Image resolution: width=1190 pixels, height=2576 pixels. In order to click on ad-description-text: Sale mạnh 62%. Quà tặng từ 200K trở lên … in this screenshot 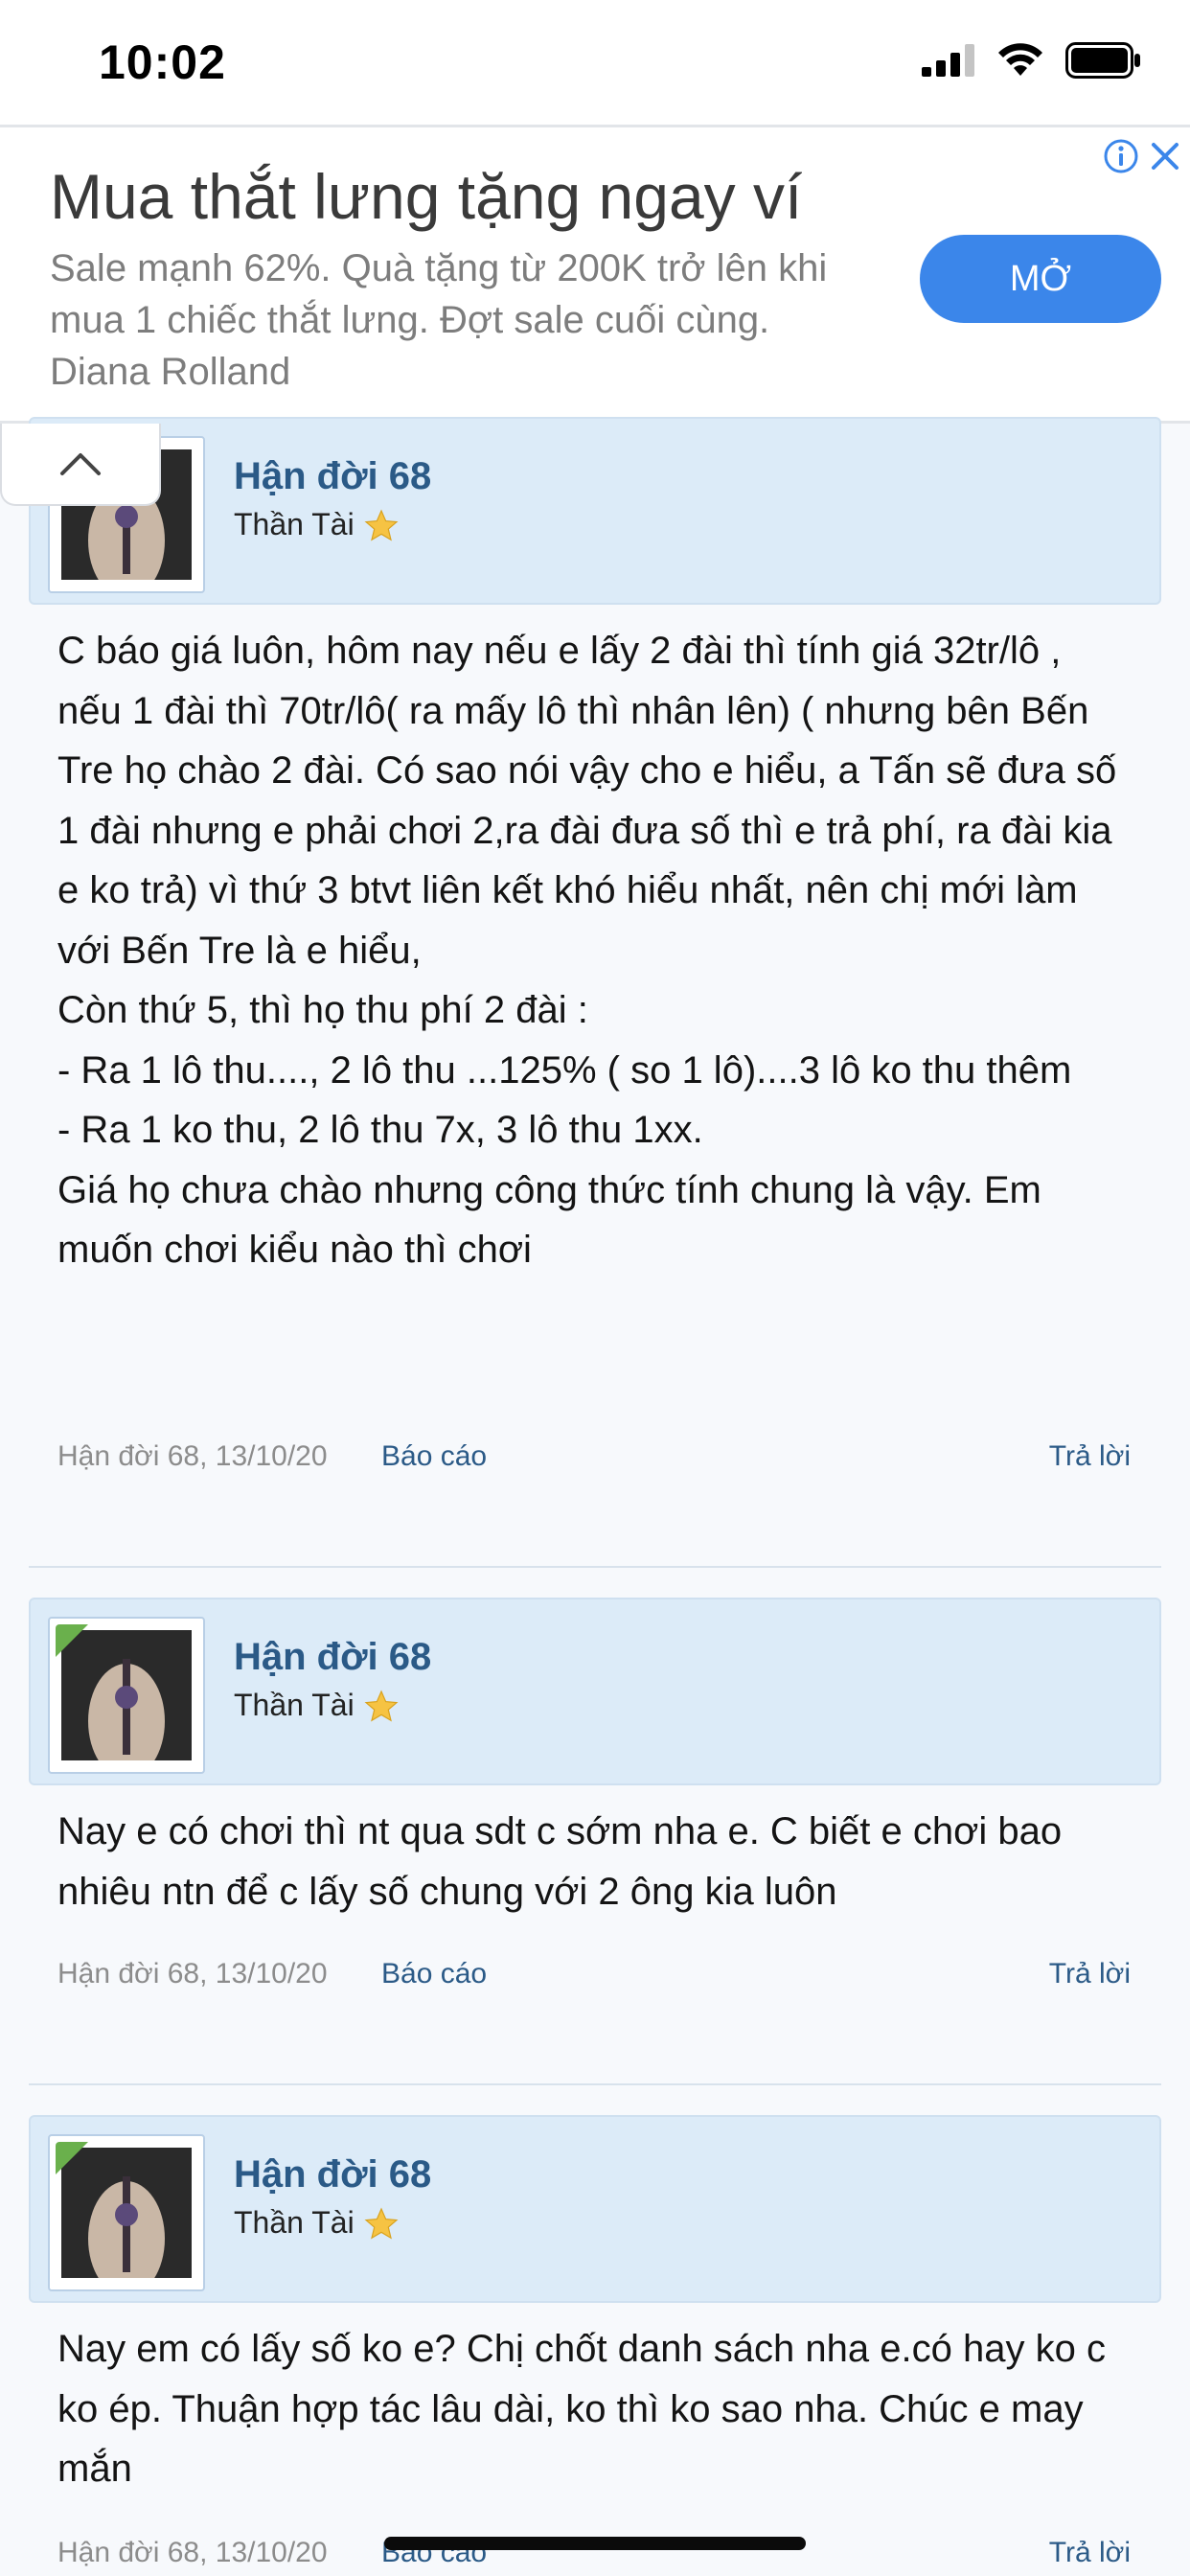, I will do `click(439, 294)`.